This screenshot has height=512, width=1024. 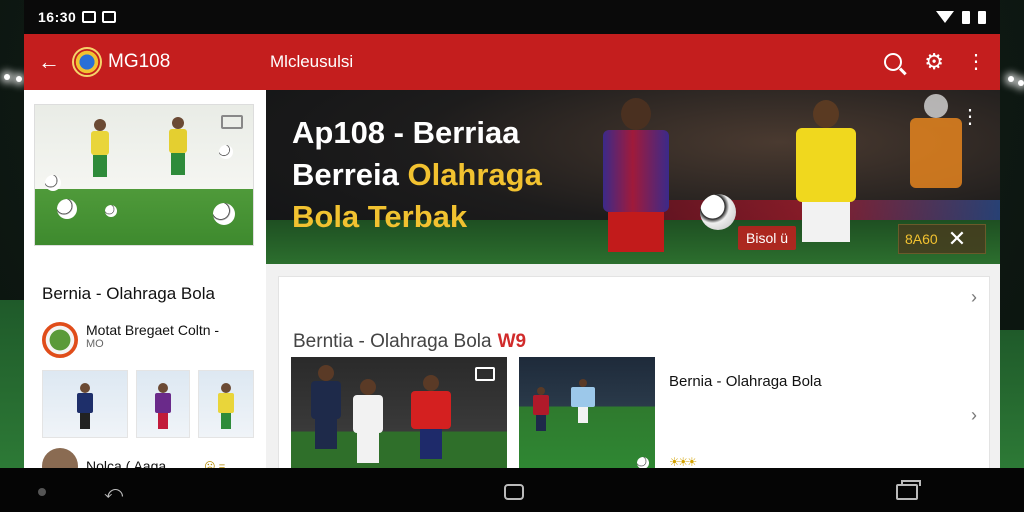 I want to click on signal-icon, so click(x=966, y=17).